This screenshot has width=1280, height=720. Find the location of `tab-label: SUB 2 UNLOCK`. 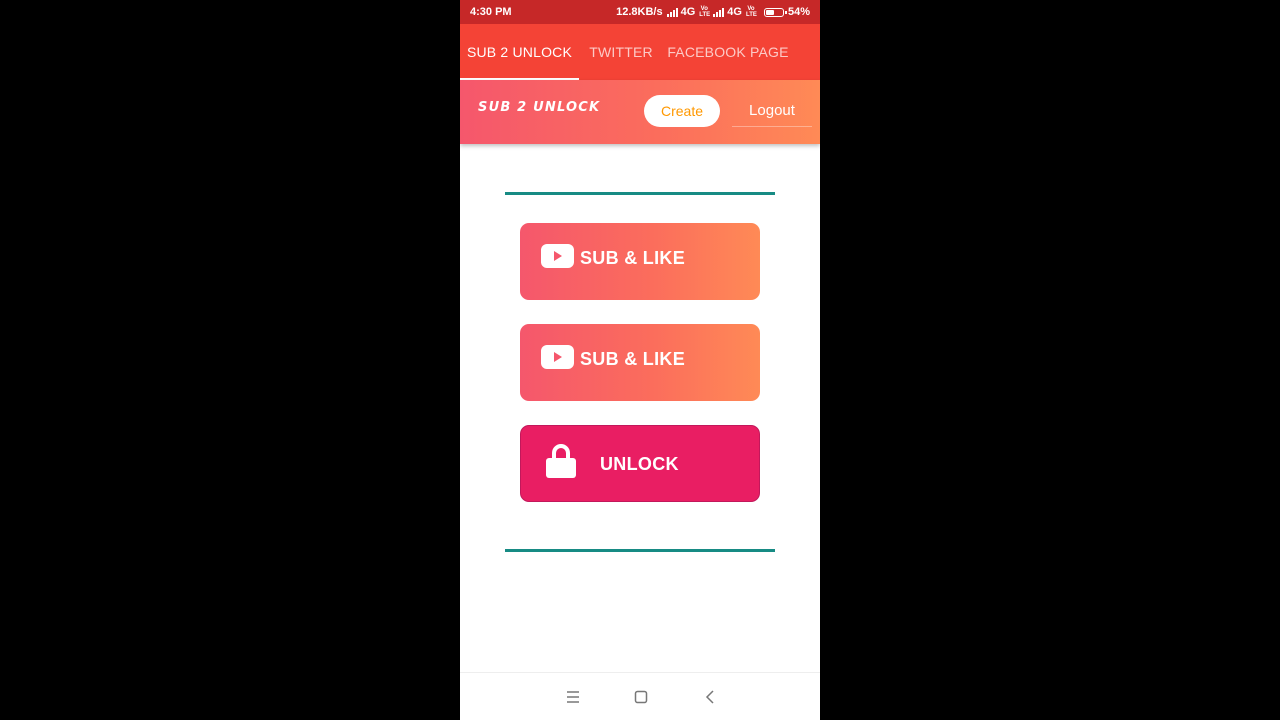

tab-label: SUB 2 UNLOCK is located at coordinates (519, 52).